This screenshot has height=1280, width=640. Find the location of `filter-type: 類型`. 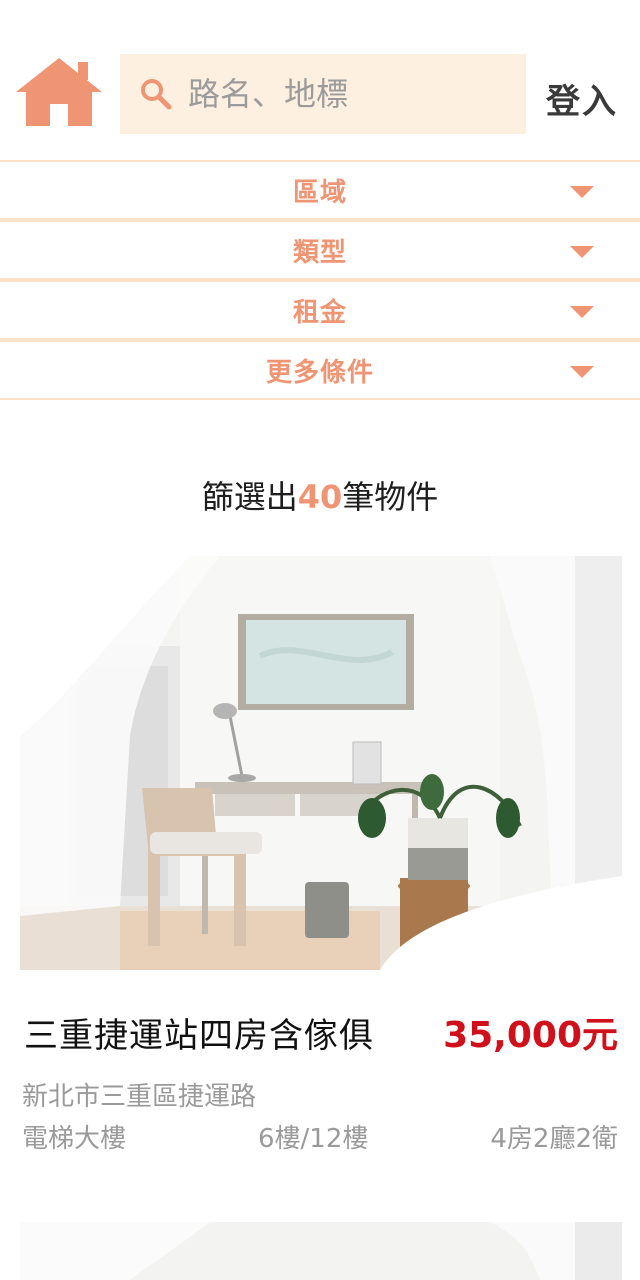

filter-type: 類型 is located at coordinates (320, 250).